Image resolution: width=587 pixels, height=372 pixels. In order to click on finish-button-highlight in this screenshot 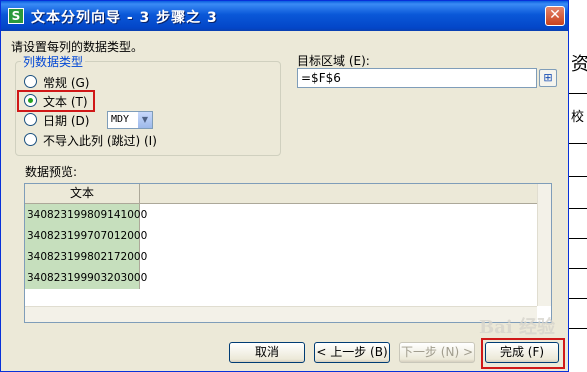, I will do `click(523, 353)`.